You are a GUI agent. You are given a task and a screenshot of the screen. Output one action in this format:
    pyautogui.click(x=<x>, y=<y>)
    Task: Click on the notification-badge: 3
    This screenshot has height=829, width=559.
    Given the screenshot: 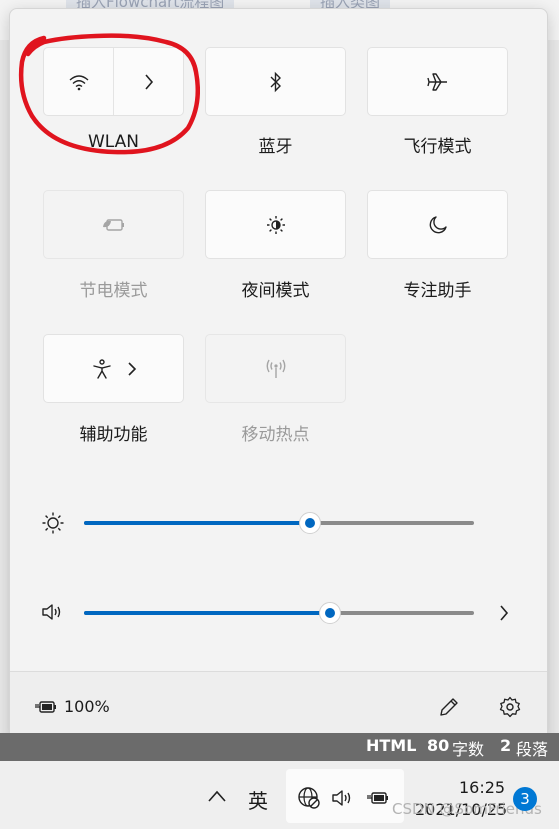 What is the action you would take?
    pyautogui.click(x=525, y=799)
    